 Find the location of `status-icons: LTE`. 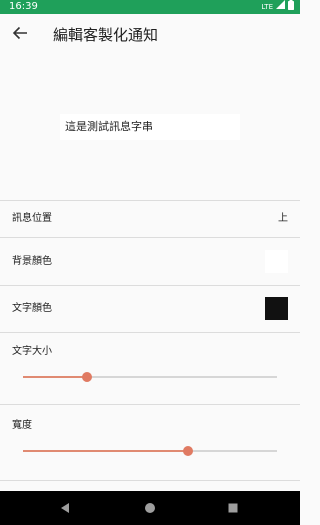

status-icons: LTE is located at coordinates (277, 7).